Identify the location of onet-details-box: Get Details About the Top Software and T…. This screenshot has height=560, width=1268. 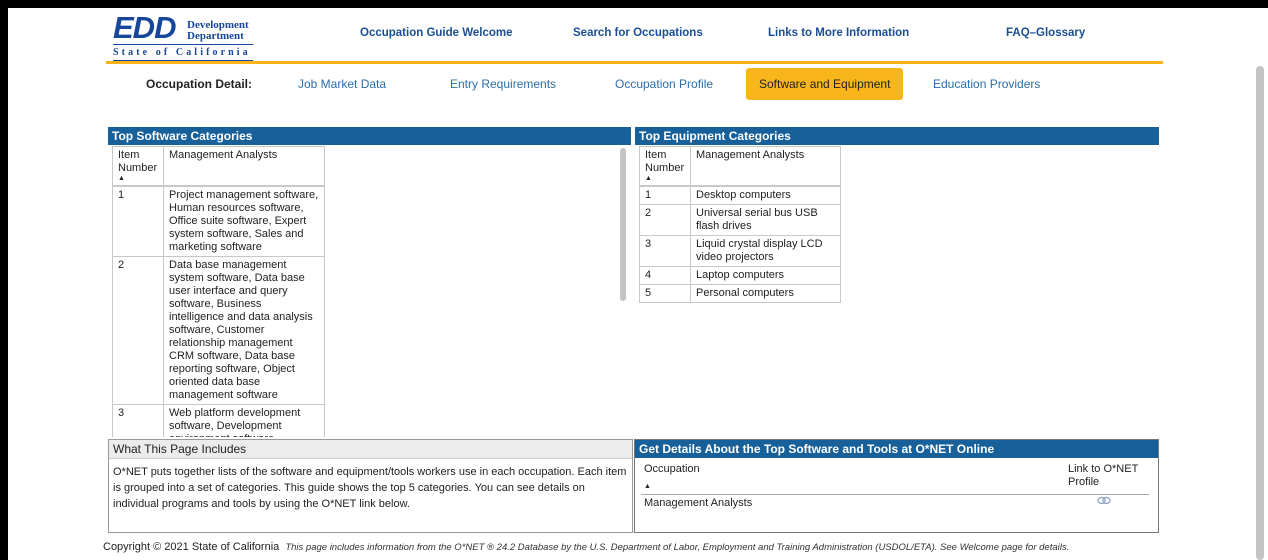
(896, 486).